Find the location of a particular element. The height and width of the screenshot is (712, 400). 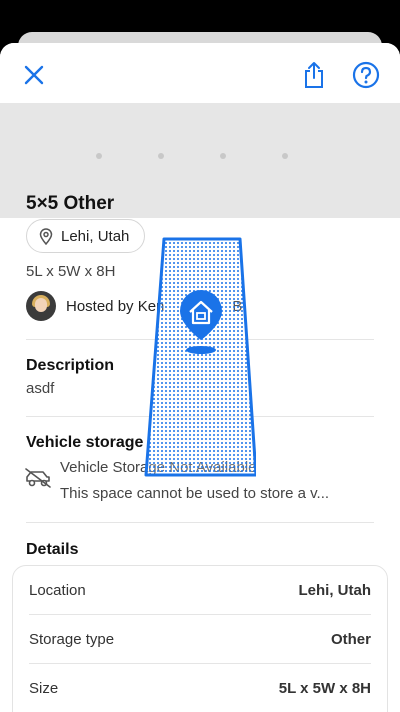

close-button is located at coordinates (34, 75).